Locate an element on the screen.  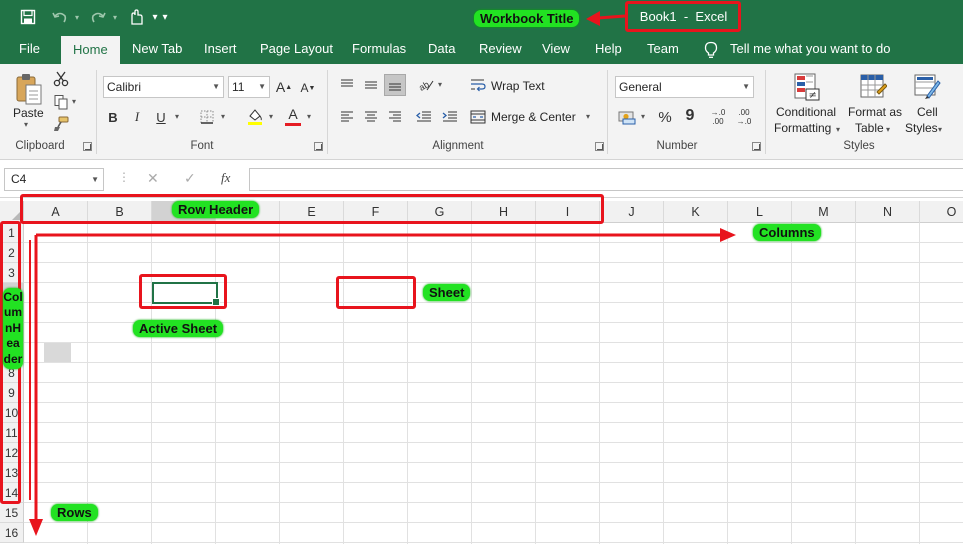
column-header-k: K is located at coordinates (696, 212).